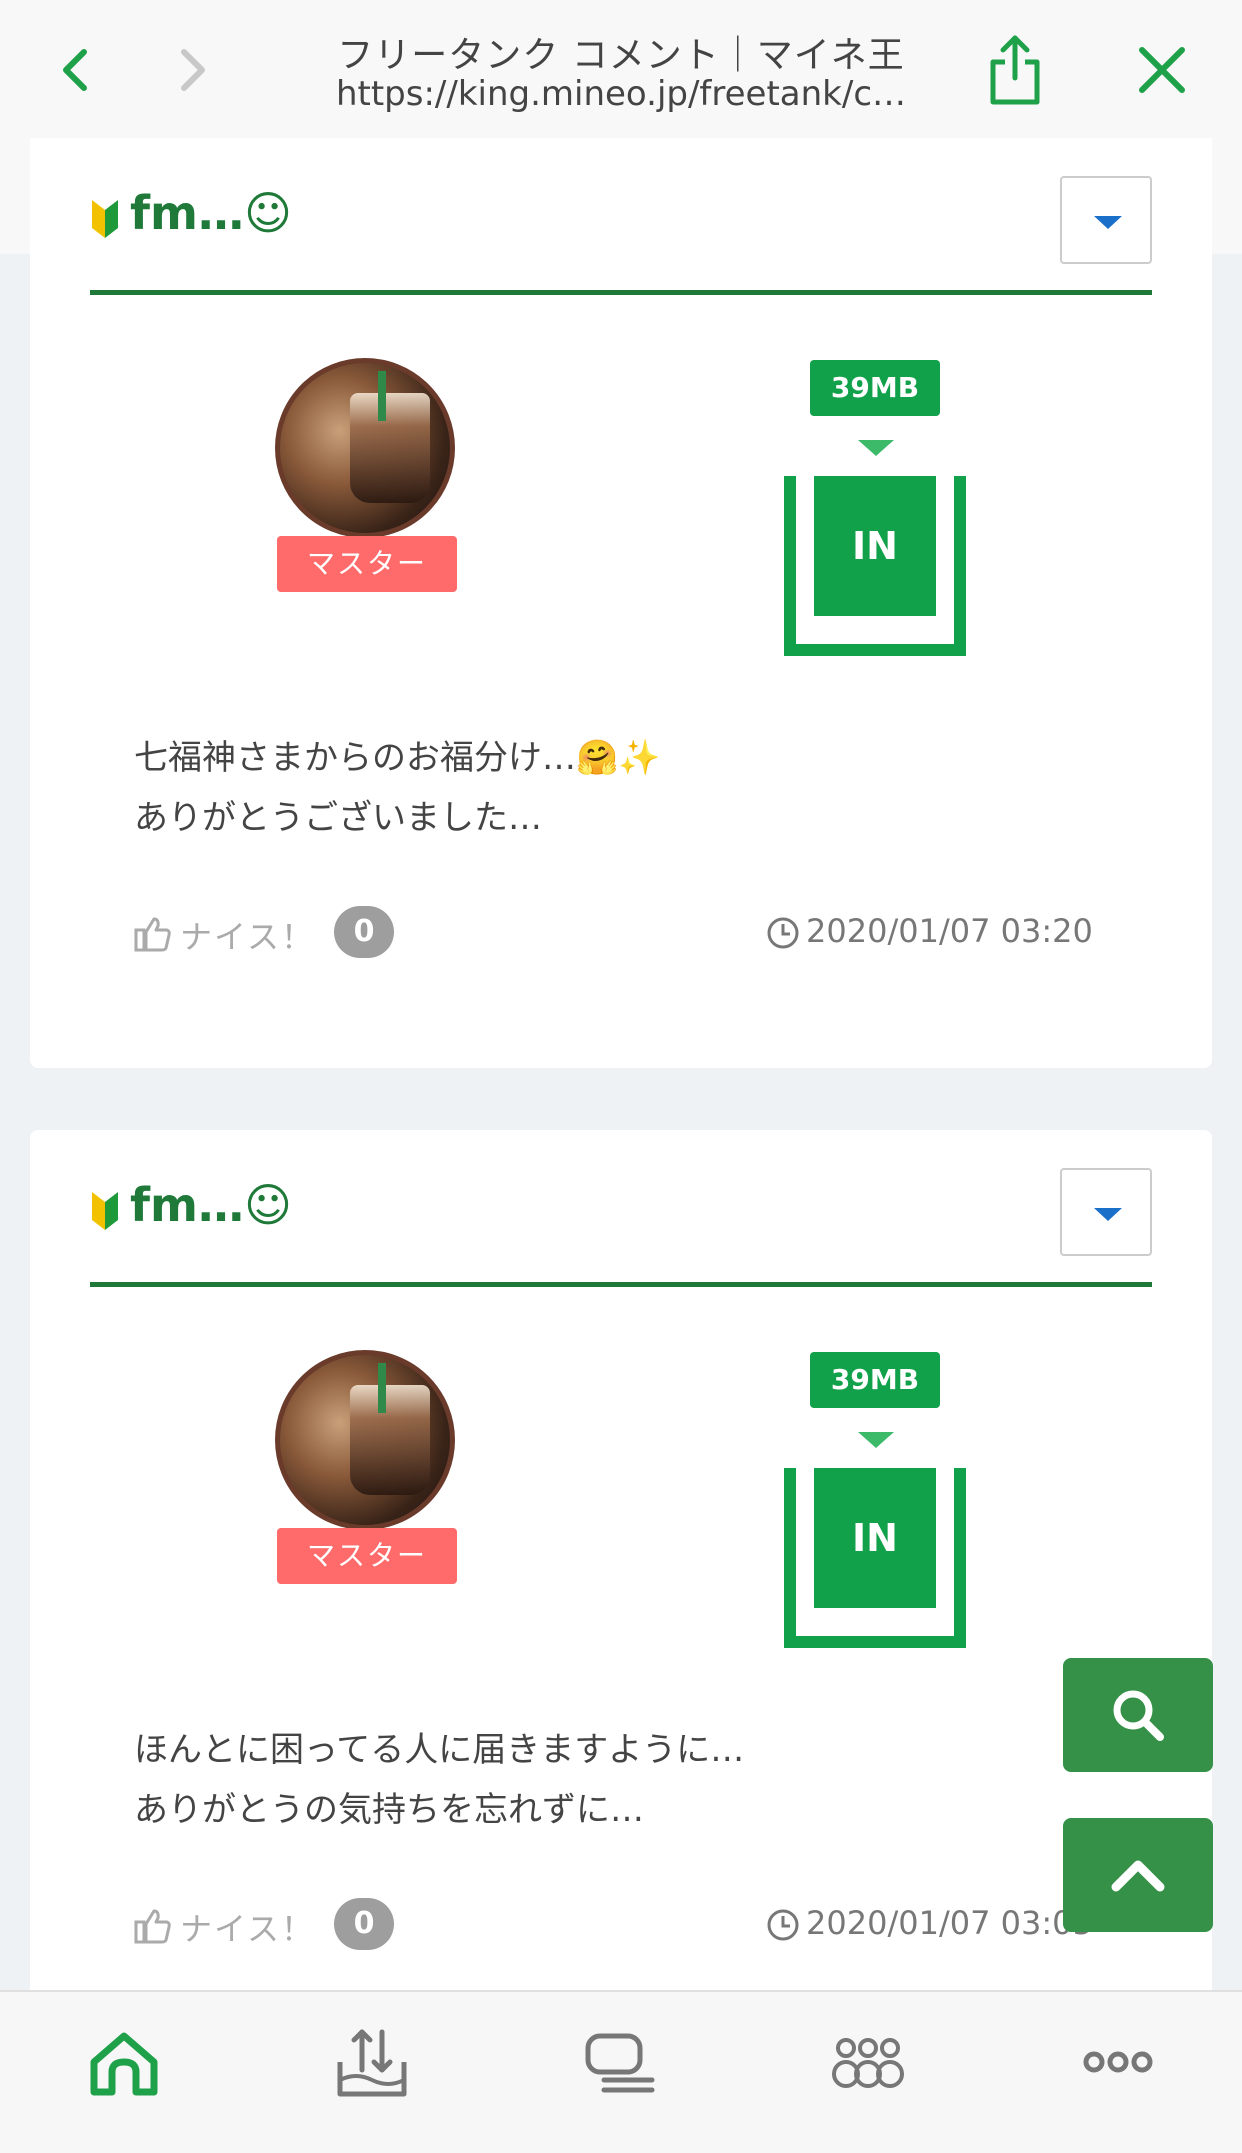 The image size is (1242, 2153). I want to click on tank-icon, so click(372, 2063).